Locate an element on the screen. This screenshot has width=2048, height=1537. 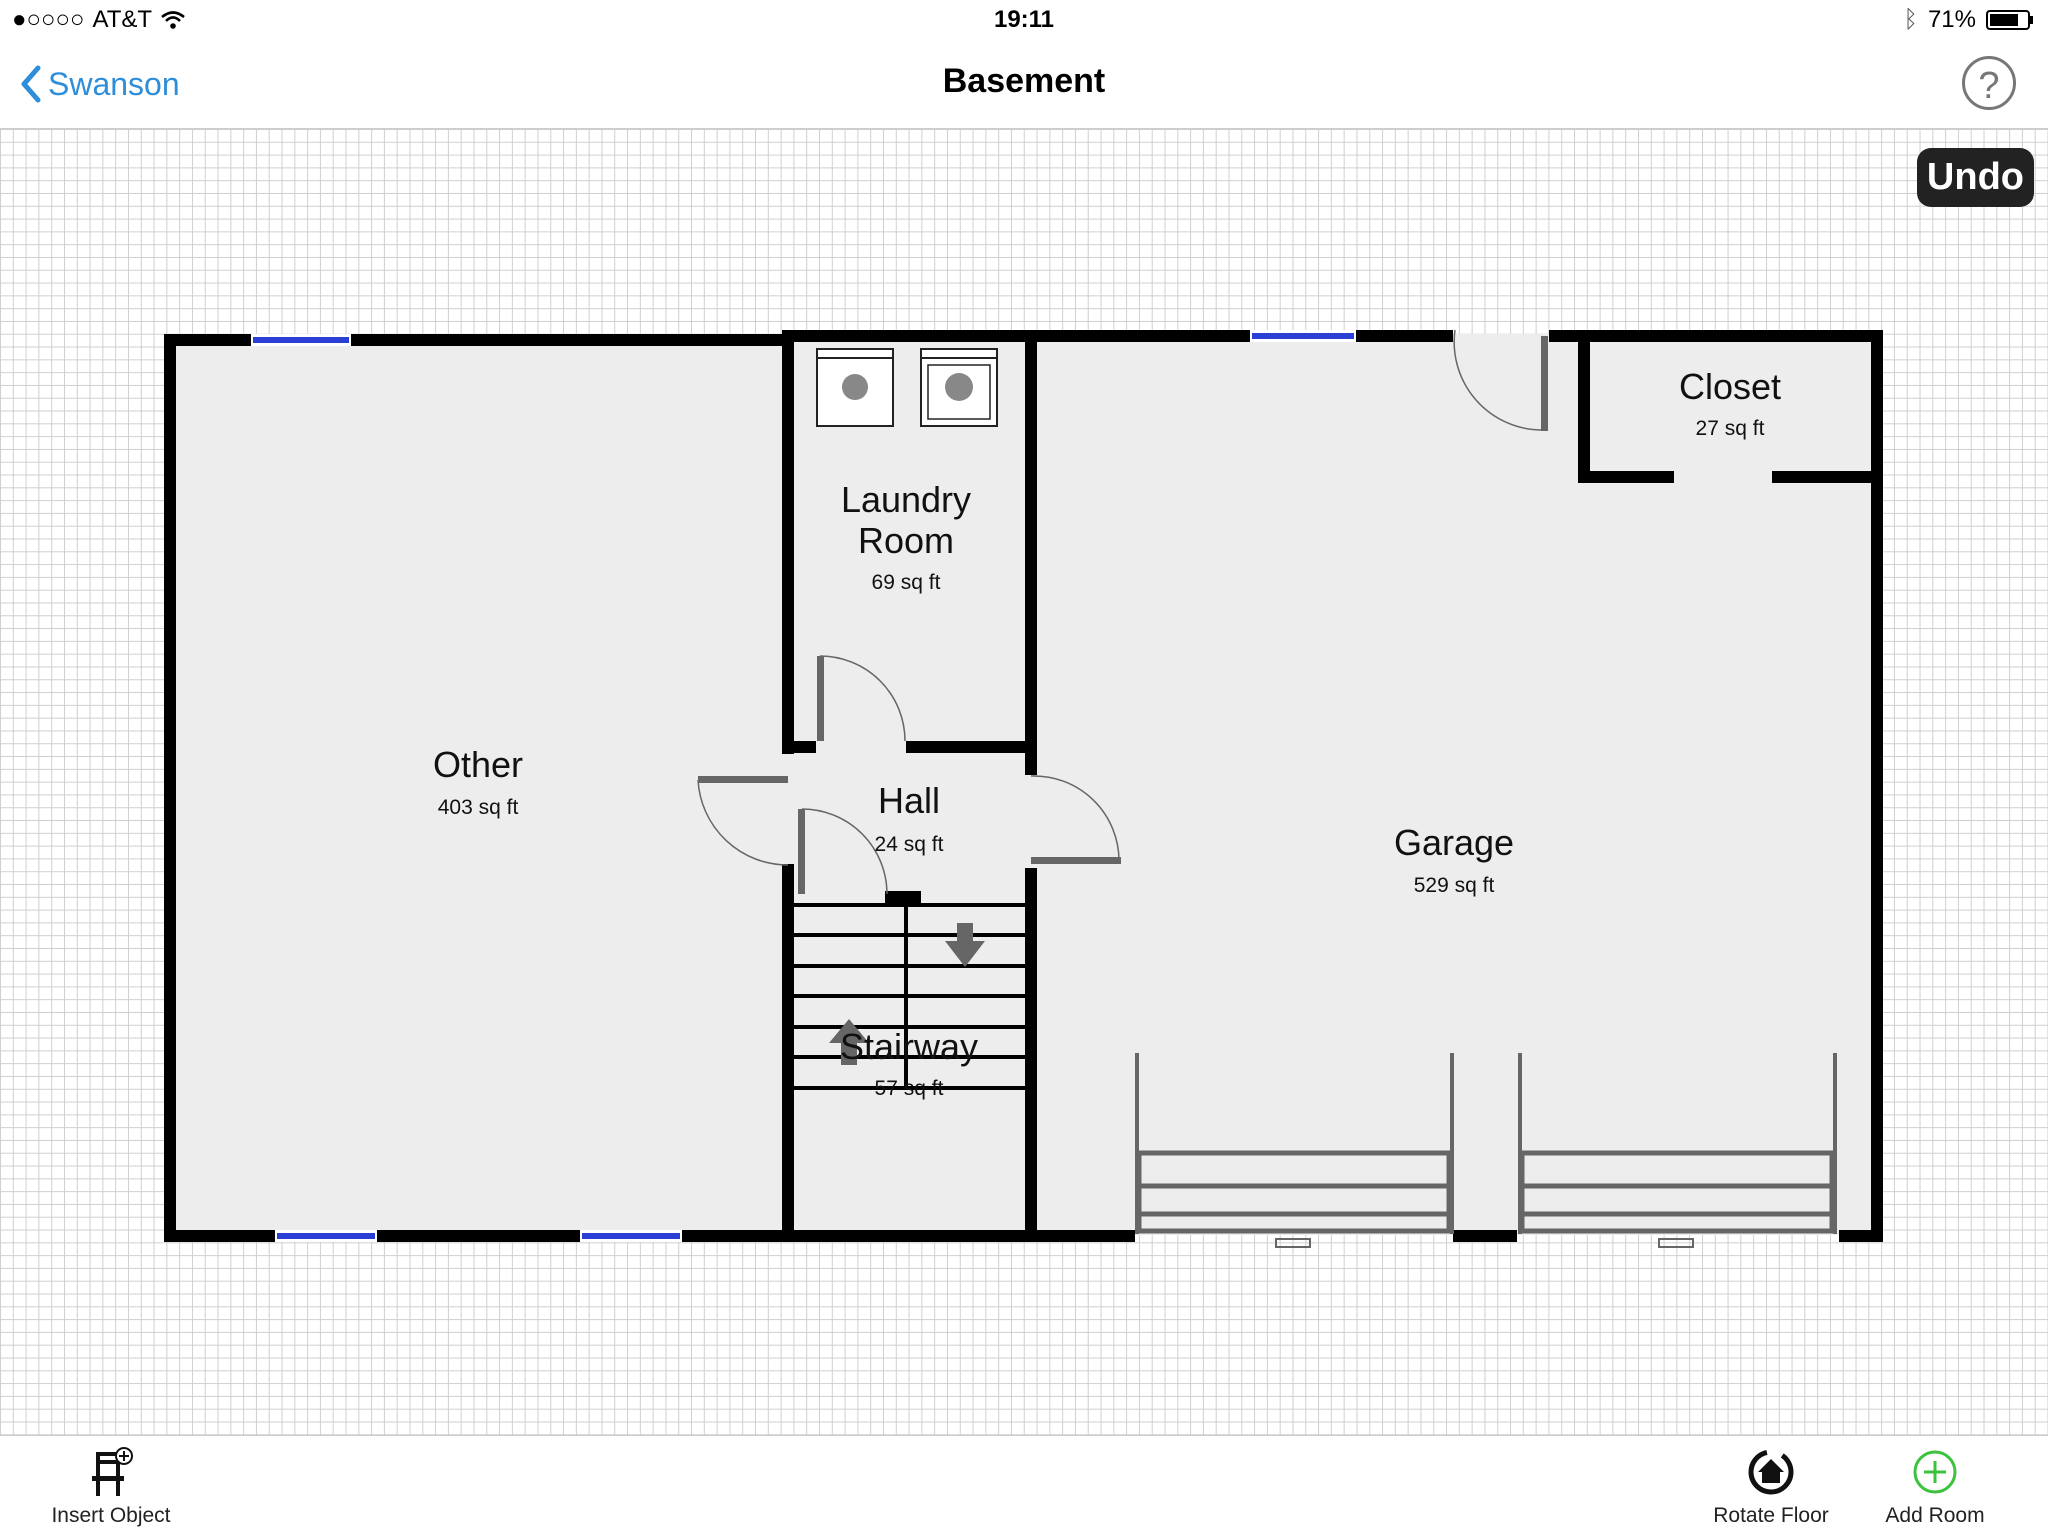
rotate-floor-label: Rotate Floor is located at coordinates (1771, 1515).